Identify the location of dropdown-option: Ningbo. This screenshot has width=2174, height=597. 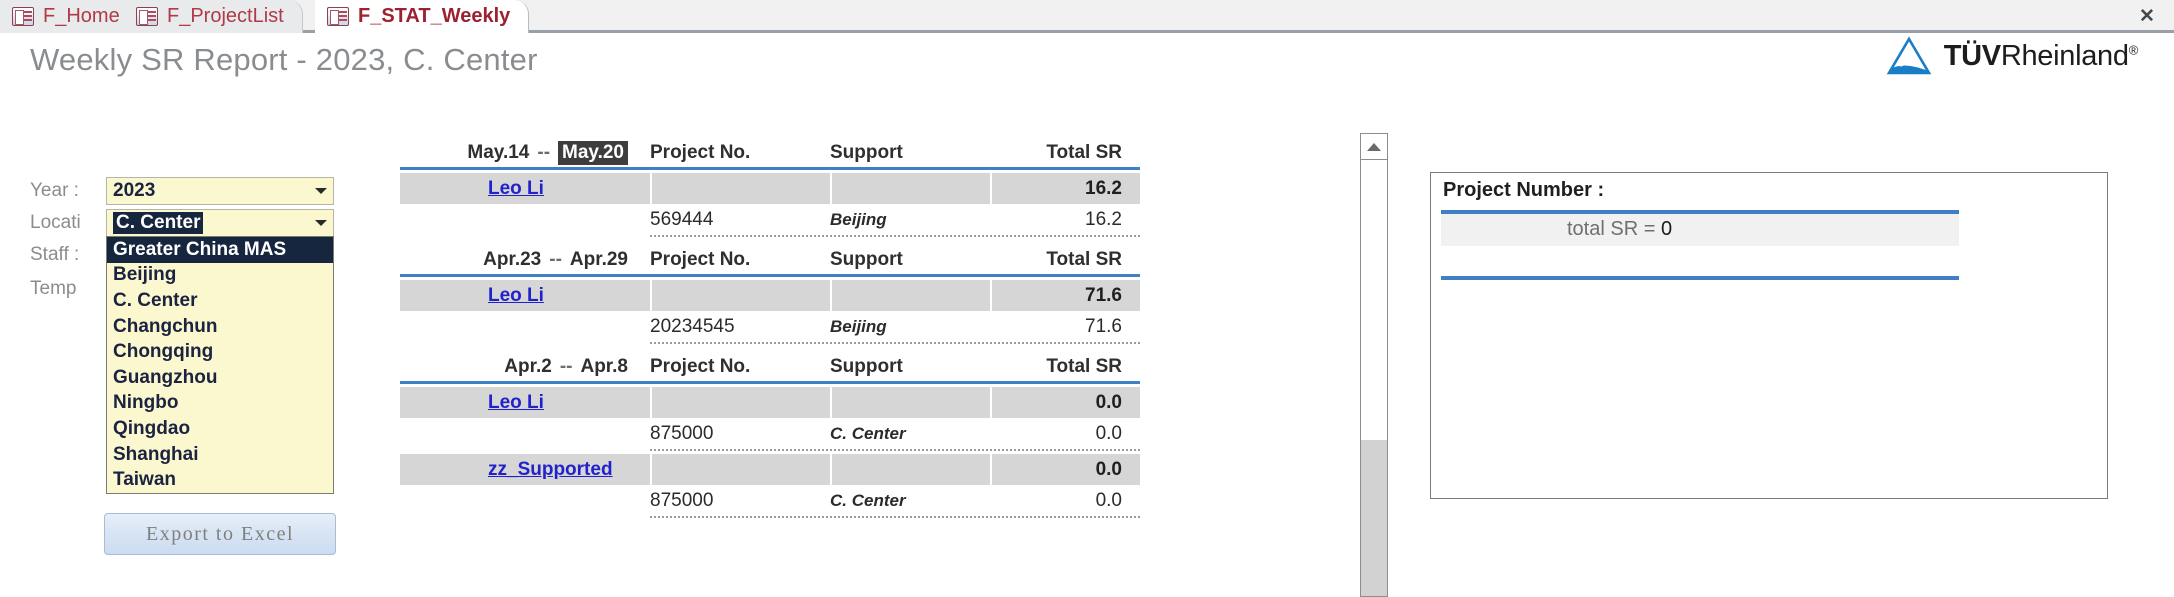
(220, 404).